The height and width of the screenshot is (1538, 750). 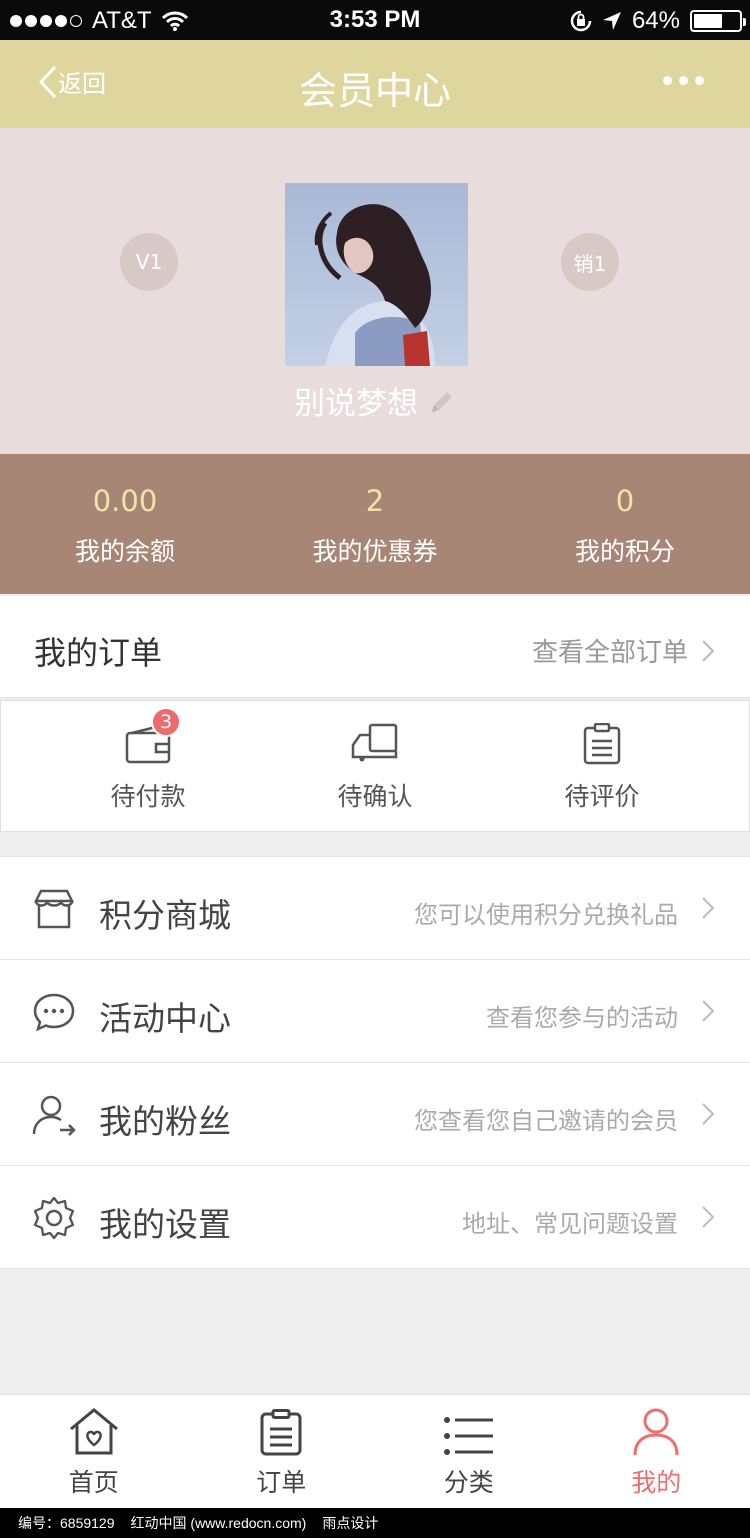 What do you see at coordinates (376, 274) in the screenshot?
I see `avatar` at bounding box center [376, 274].